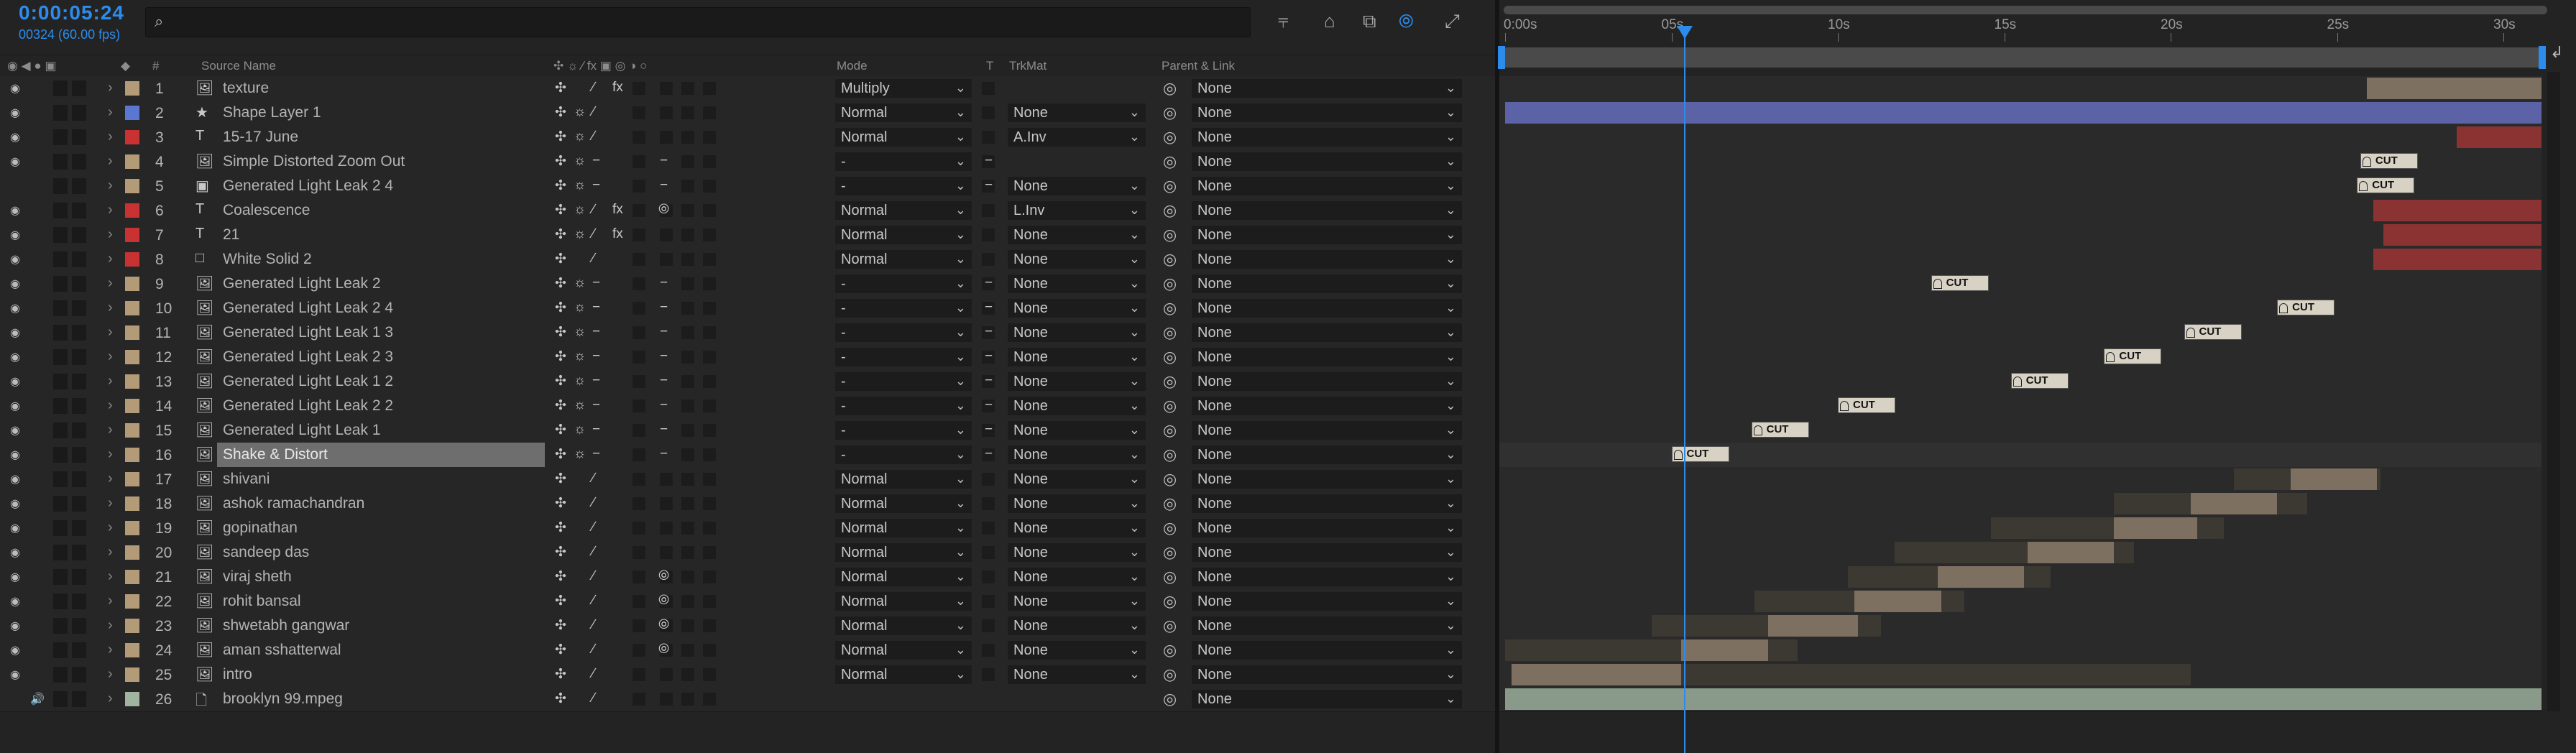 The width and height of the screenshot is (2576, 753). What do you see at coordinates (617, 88) in the screenshot?
I see `fx-switch-icon: fx` at bounding box center [617, 88].